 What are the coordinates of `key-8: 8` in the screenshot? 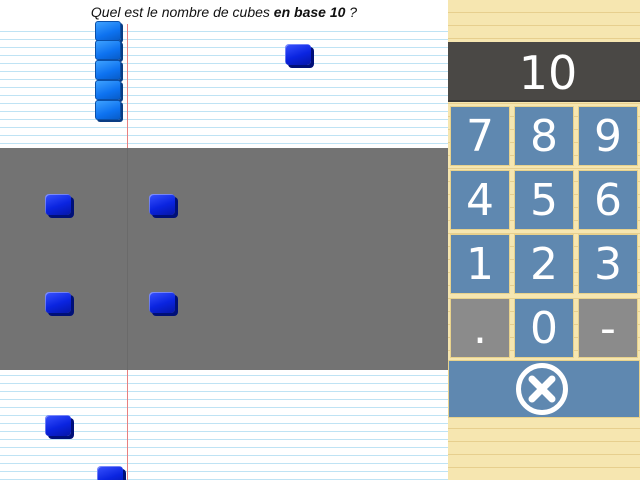 It's located at (544, 136).